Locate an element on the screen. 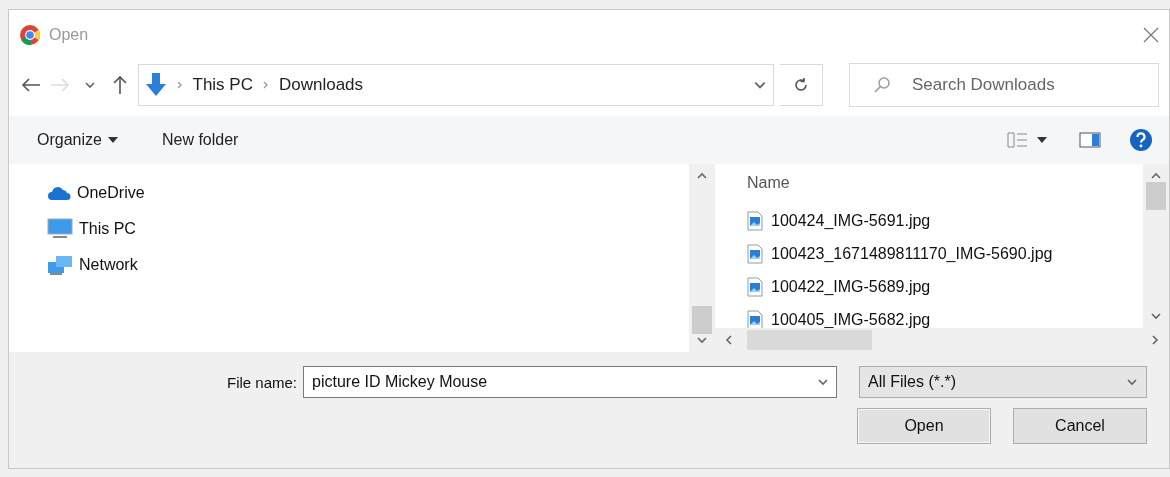 Image resolution: width=1170 pixels, height=477 pixels. open-button: Open is located at coordinates (924, 426).